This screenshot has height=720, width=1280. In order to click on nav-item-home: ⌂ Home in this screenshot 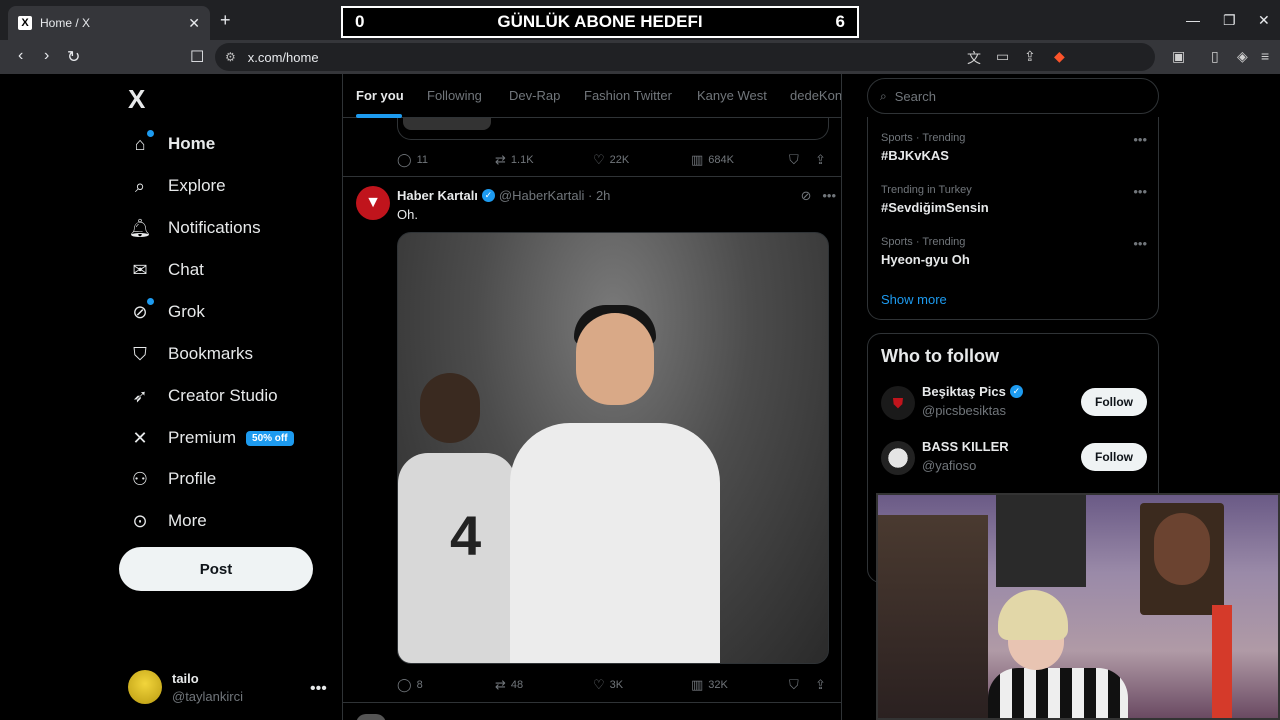, I will do `click(172, 143)`.